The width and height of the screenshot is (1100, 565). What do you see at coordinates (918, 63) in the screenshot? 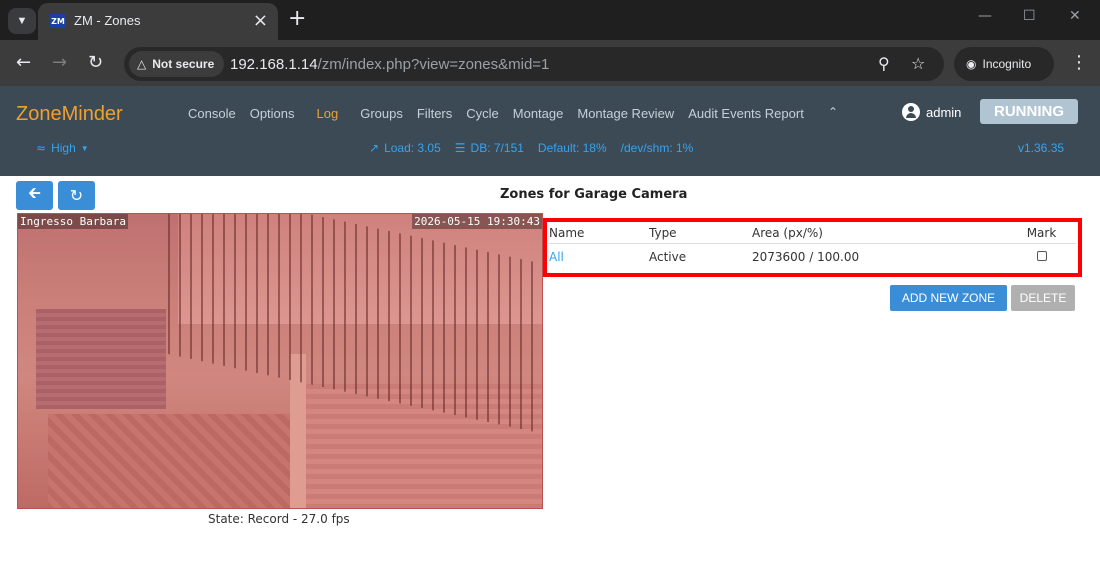
I see `bookmark-star-icon: ☆` at bounding box center [918, 63].